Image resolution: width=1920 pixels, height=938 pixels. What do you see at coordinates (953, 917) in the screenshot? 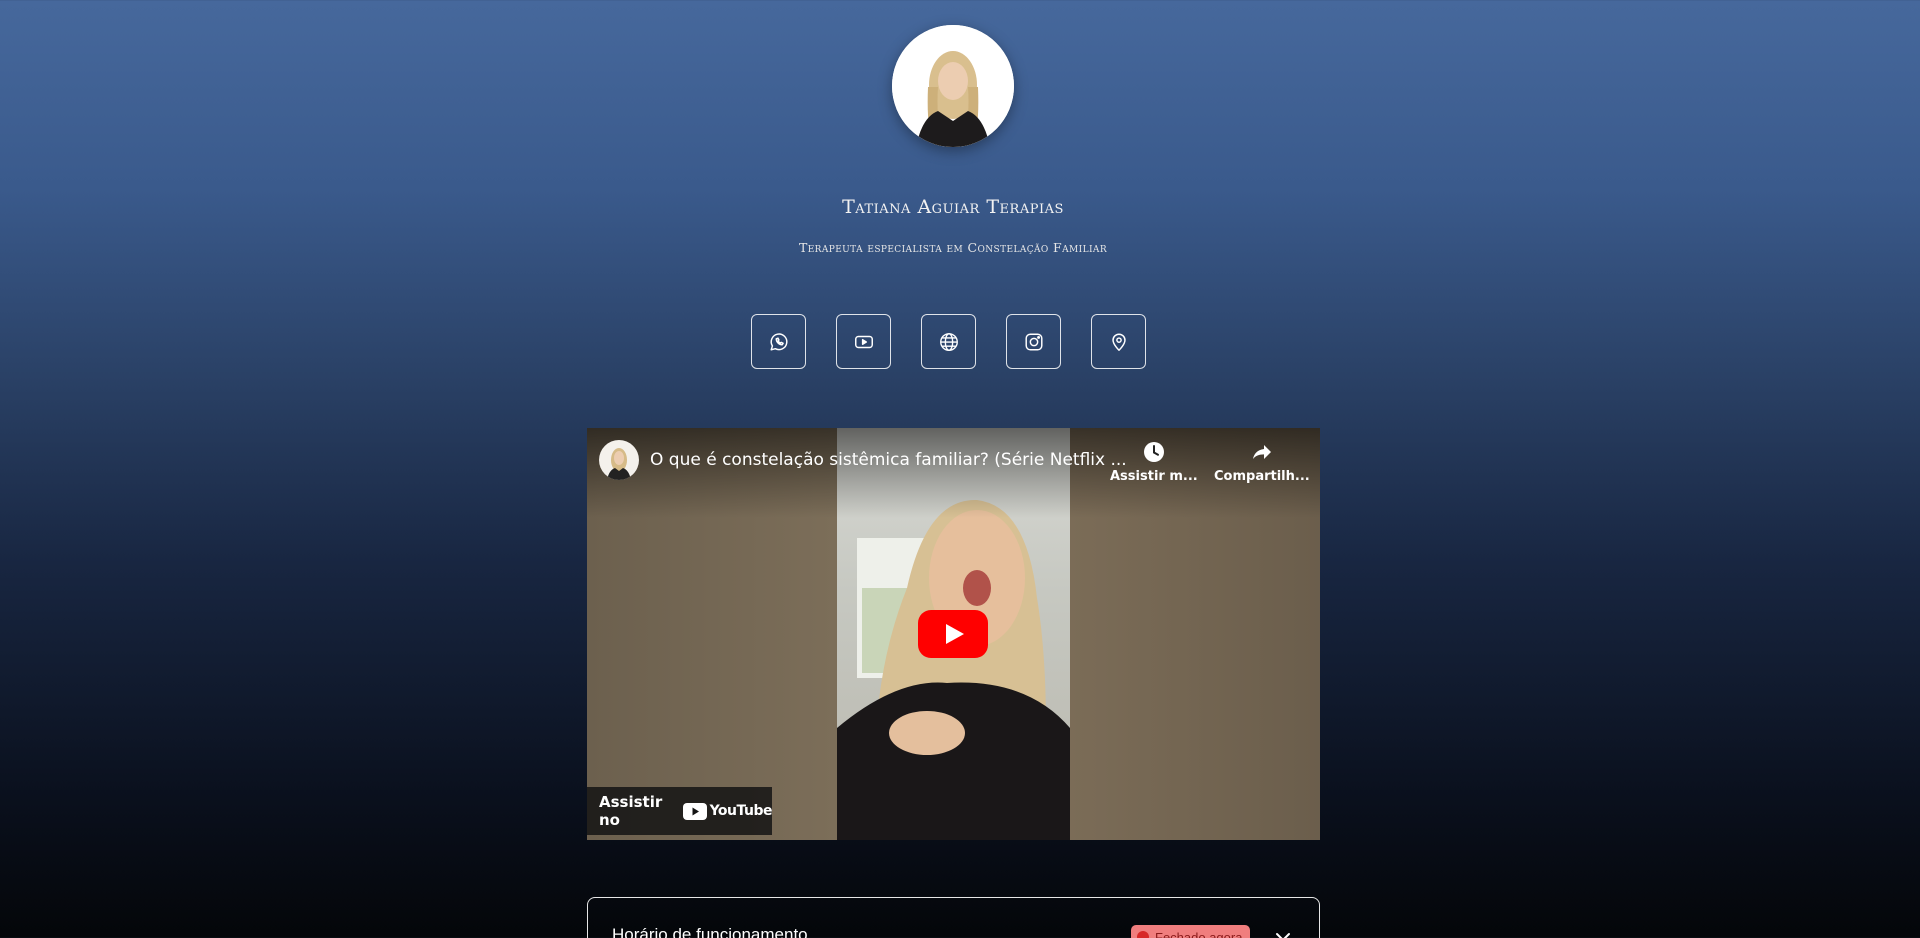
I see `opening-hours-panel: Horário de funcionamento Fechado agora` at bounding box center [953, 917].